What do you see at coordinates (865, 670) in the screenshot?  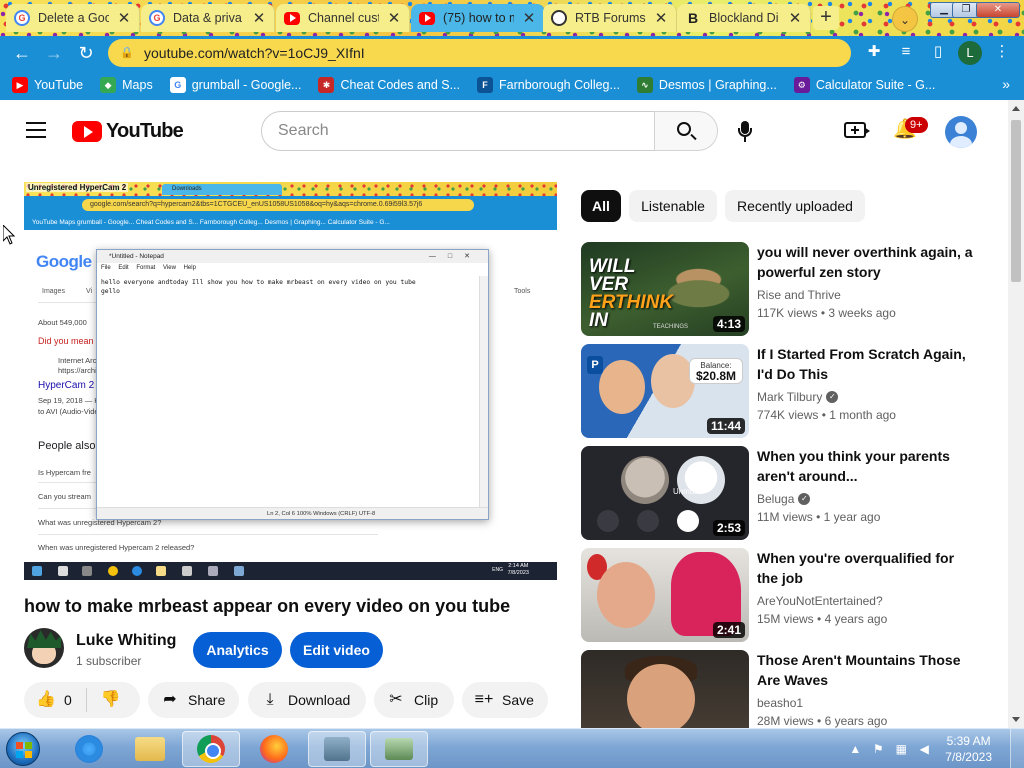 I see `recommended-title: Those Aren't Mountains Those Are Waves` at bounding box center [865, 670].